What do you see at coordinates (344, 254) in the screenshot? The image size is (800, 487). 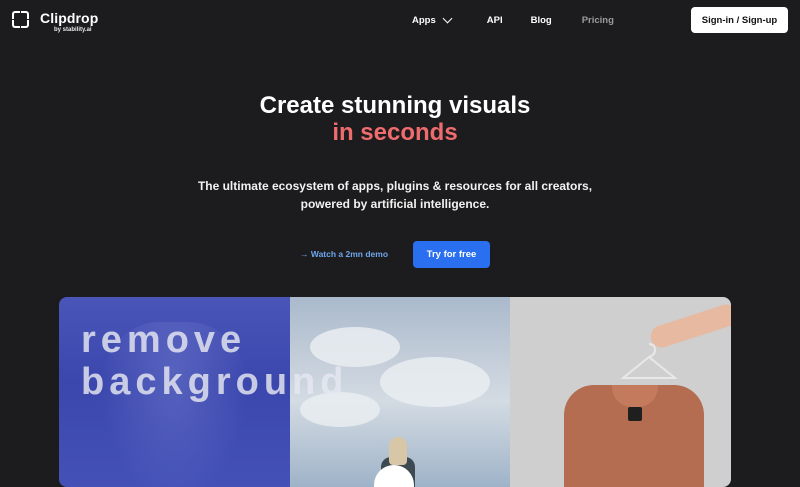 I see `watch-demo-link: → Watch a 2mn demo` at bounding box center [344, 254].